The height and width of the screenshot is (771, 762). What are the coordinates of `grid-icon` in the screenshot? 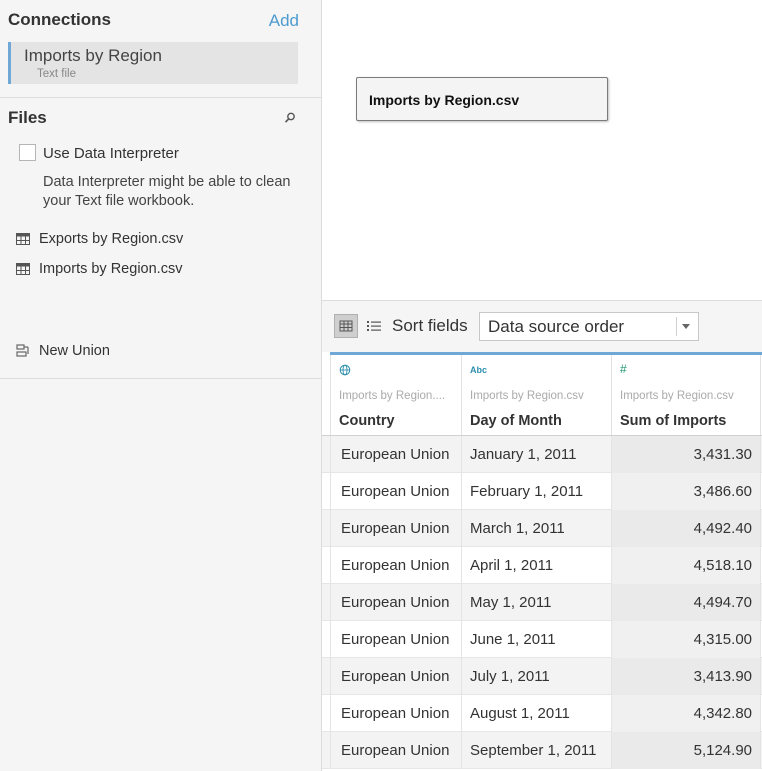 It's located at (346, 326).